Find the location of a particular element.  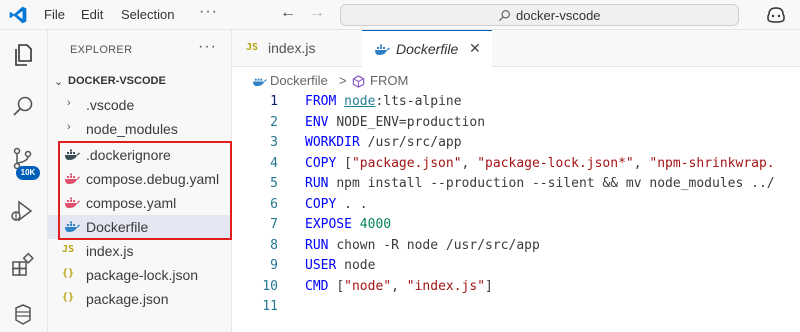

code-line: 8 RUN chown -R node /usr/src/app is located at coordinates (516, 248).